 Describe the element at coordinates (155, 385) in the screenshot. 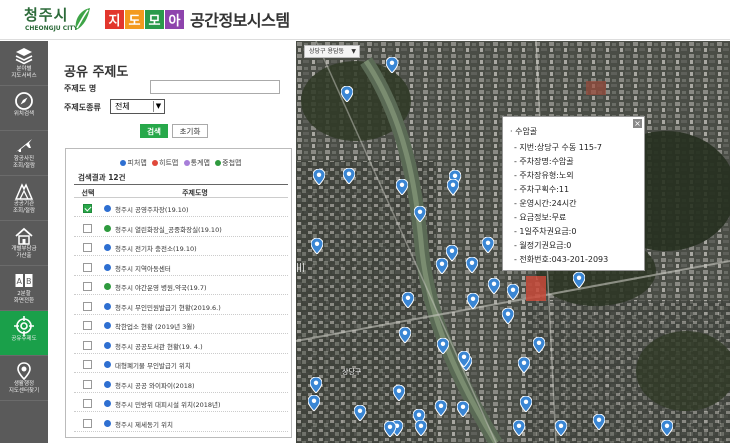

I see `row-name: 청주시 공공 와이파이(2018)` at that location.